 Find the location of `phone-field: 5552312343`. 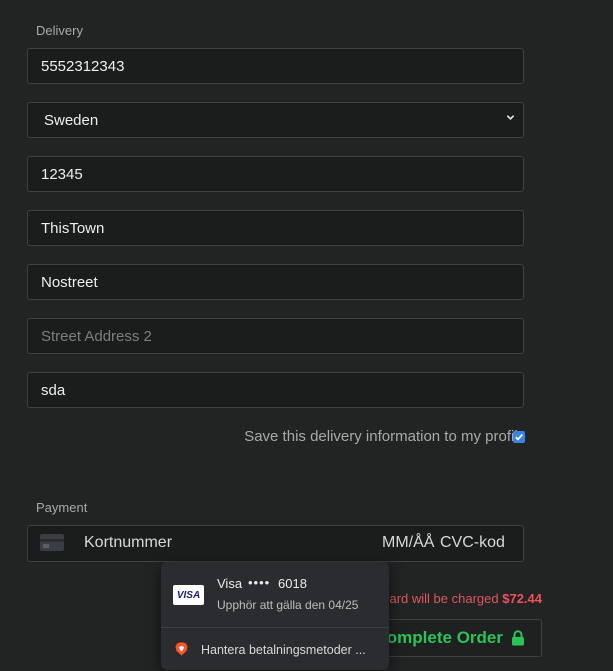

phone-field: 5552312343 is located at coordinates (275, 66).